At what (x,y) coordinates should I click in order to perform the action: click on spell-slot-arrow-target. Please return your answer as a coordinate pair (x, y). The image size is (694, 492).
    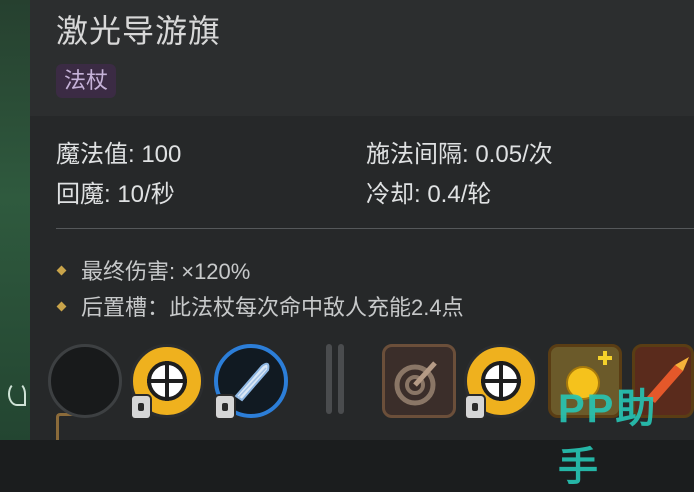
    Looking at the image, I should click on (419, 381).